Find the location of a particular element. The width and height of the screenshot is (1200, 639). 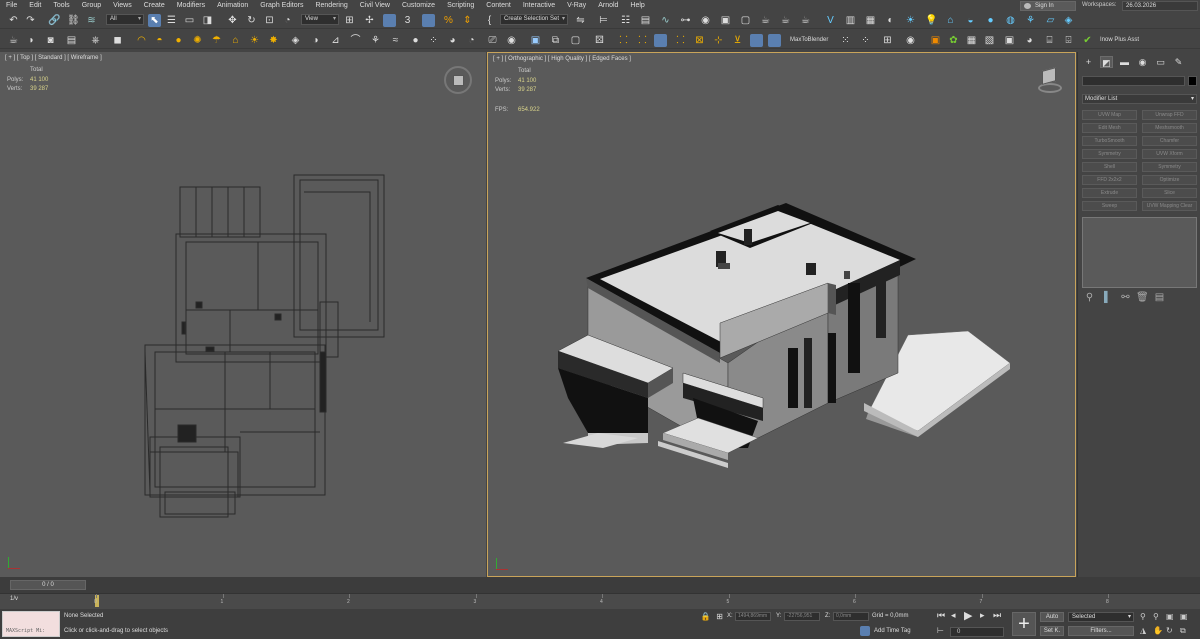

x-coord-field: 1494,869mm is located at coordinates (753, 616).